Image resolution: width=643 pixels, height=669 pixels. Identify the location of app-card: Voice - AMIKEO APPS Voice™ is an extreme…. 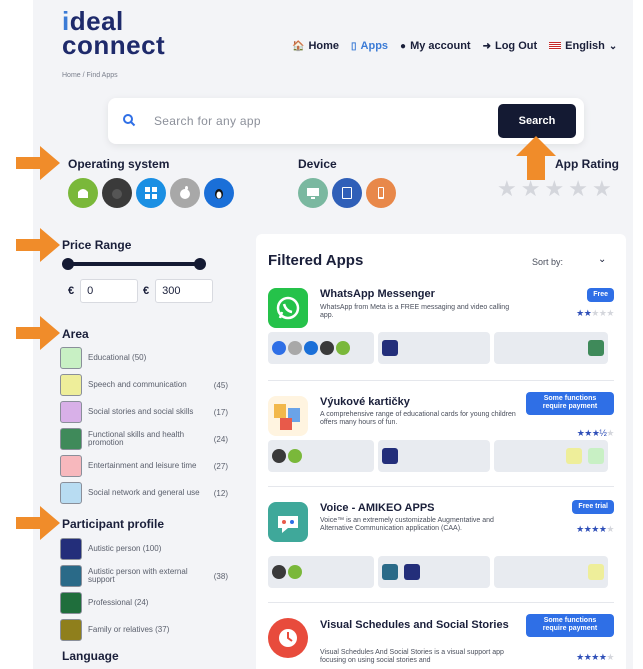
(447, 544).